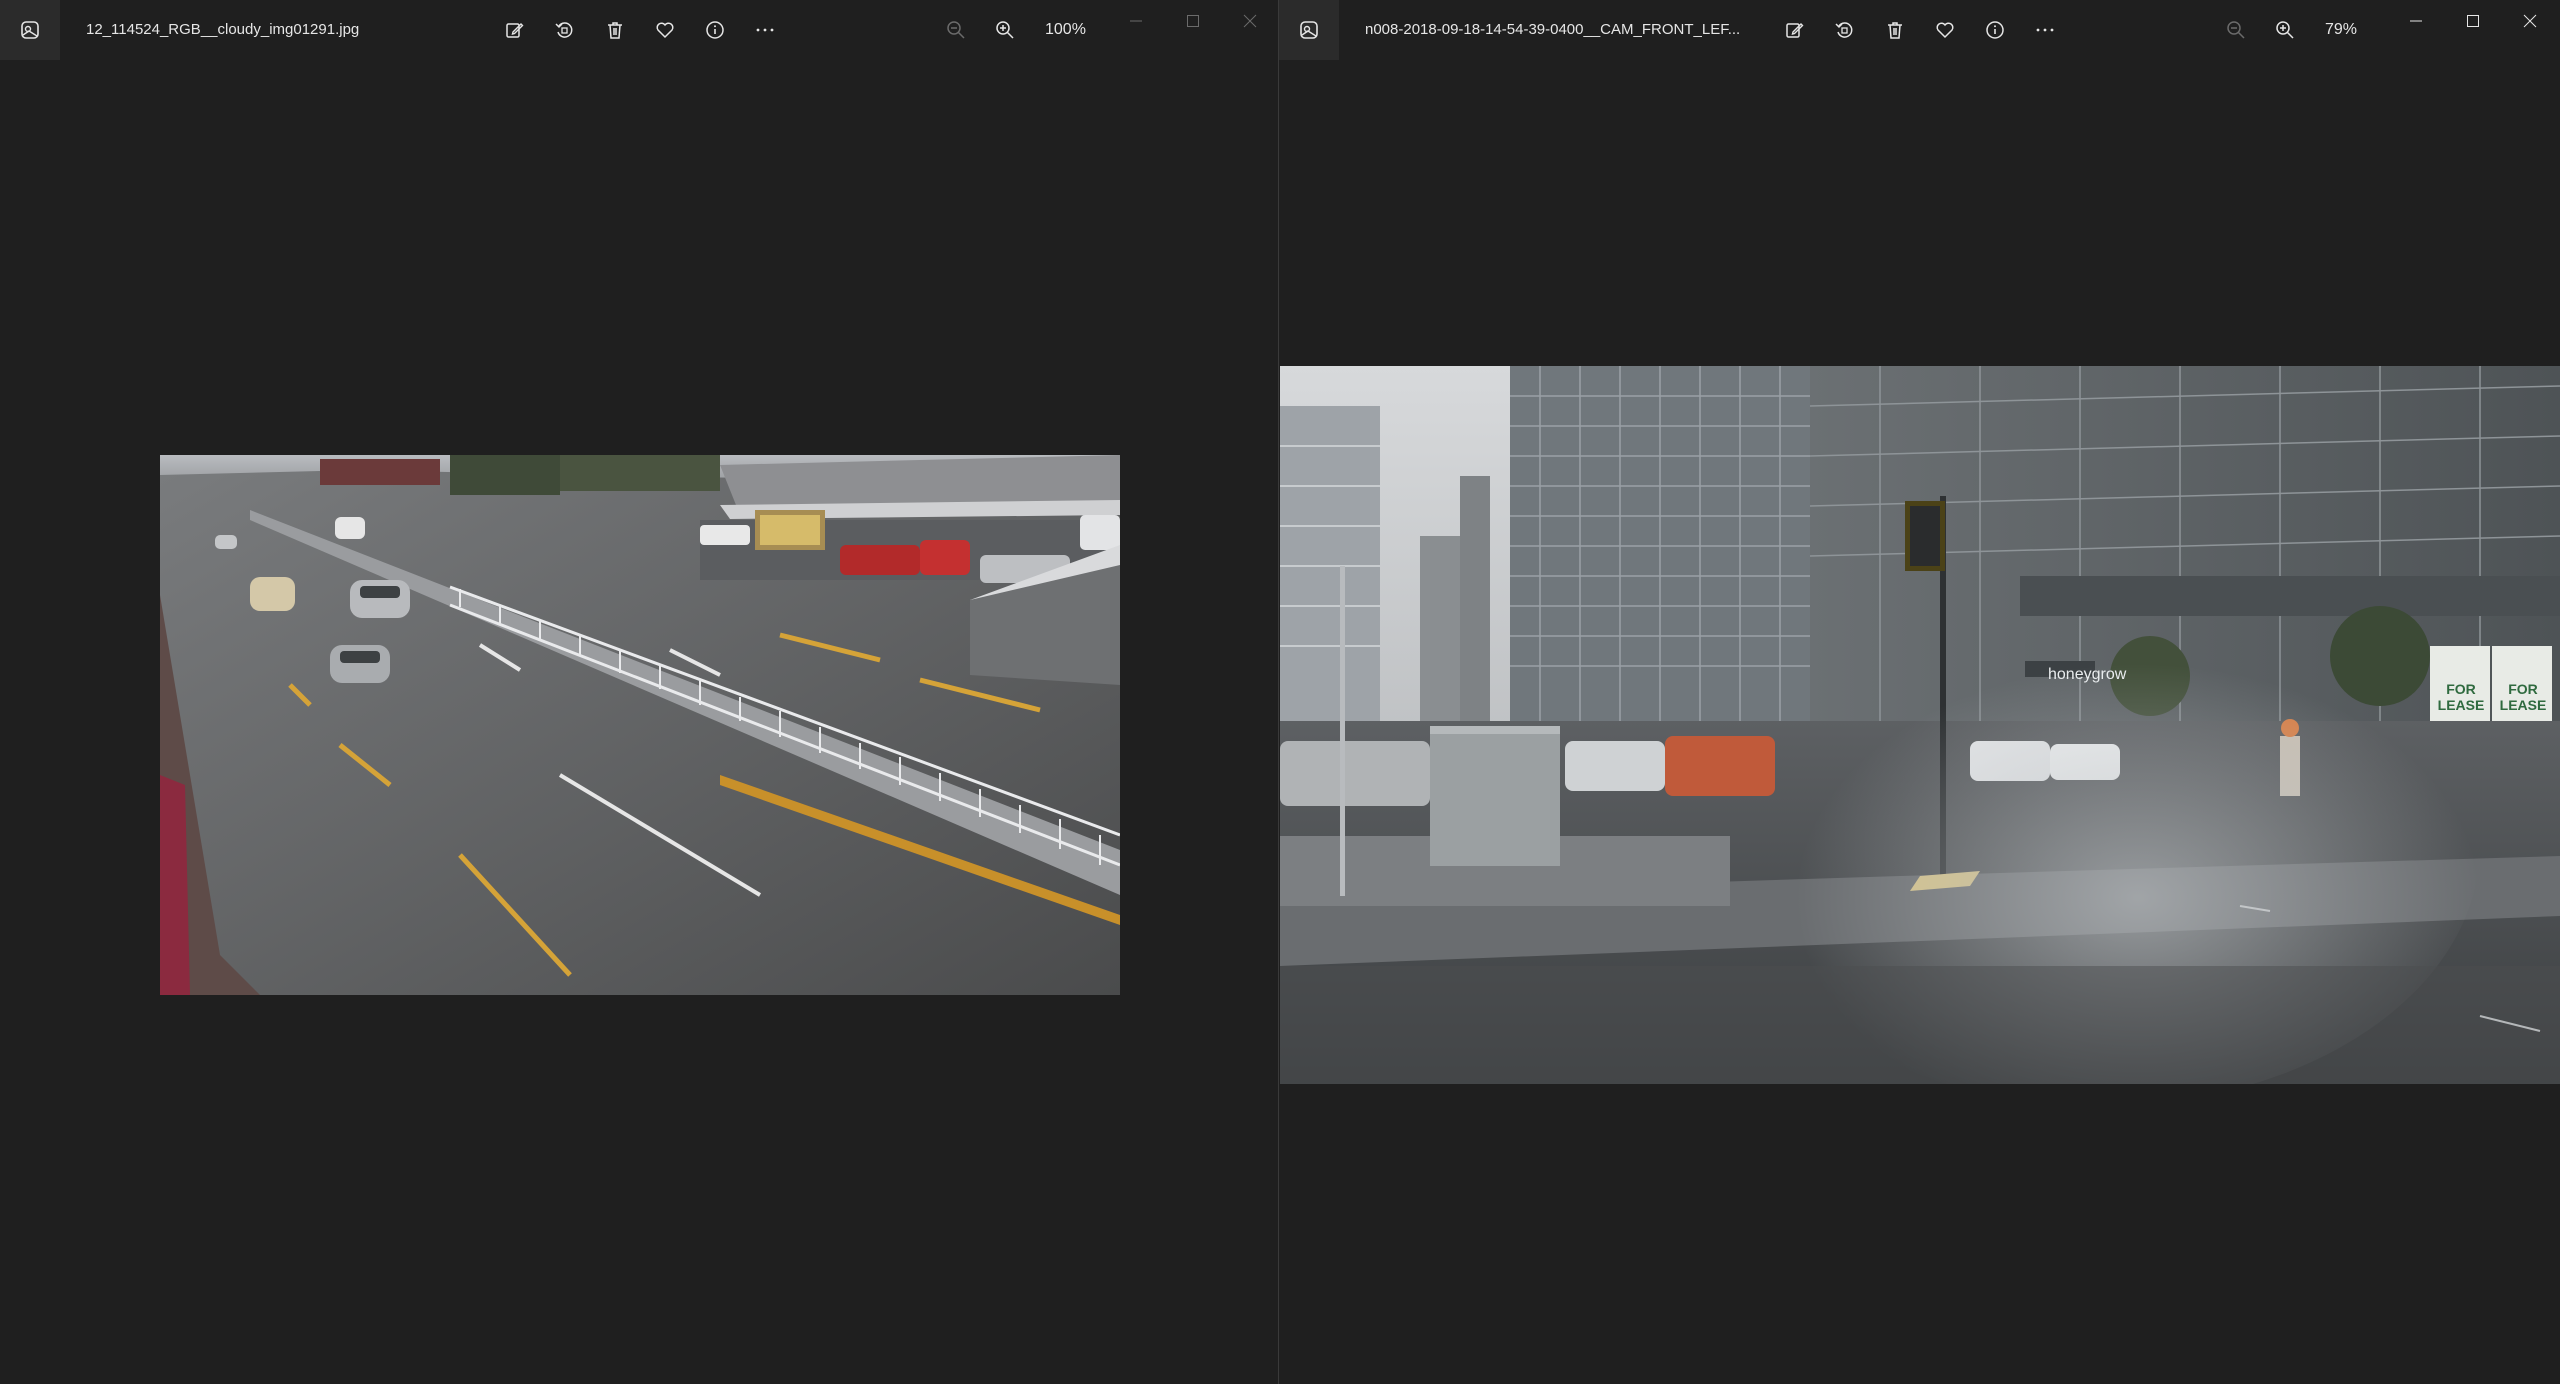 The width and height of the screenshot is (2560, 1384). I want to click on zoom-level: 100%, so click(1065, 30).